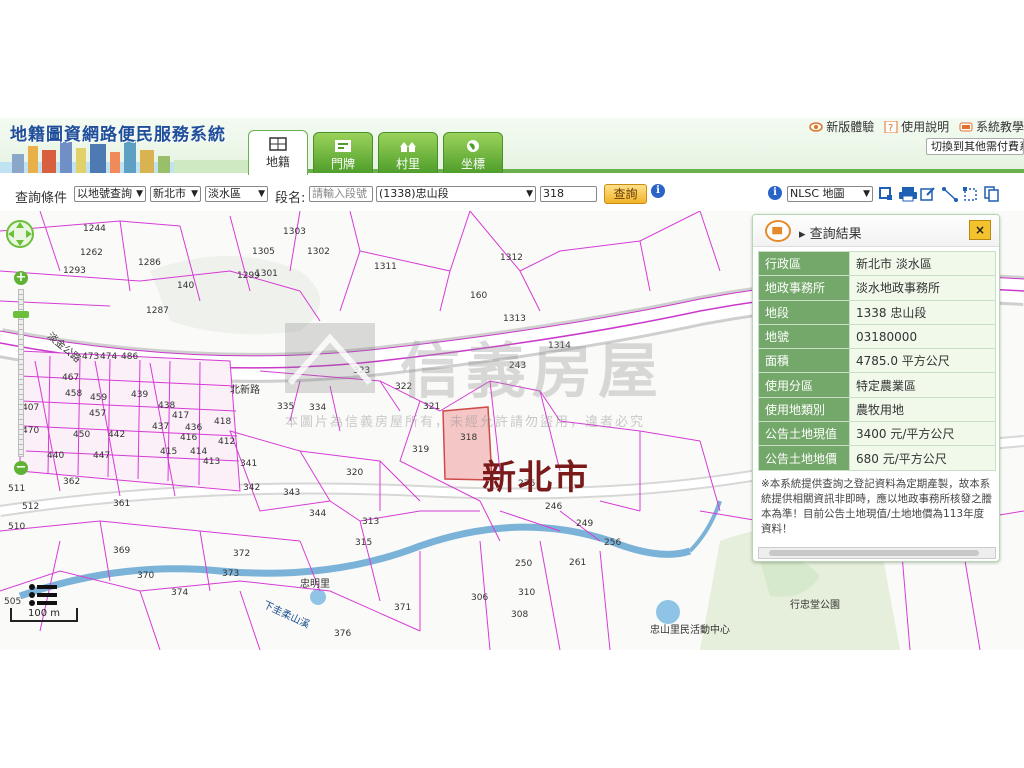 The image size is (1024, 768). What do you see at coordinates (991, 126) in the screenshot?
I see `tutorial-link: 系統教學` at bounding box center [991, 126].